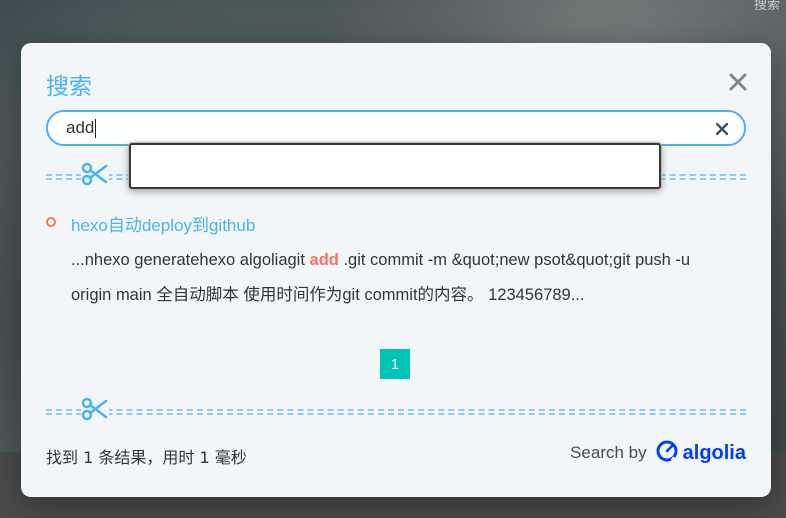 This screenshot has height=518, width=786. What do you see at coordinates (714, 452) in the screenshot?
I see `algolia-wordmark: algolia` at bounding box center [714, 452].